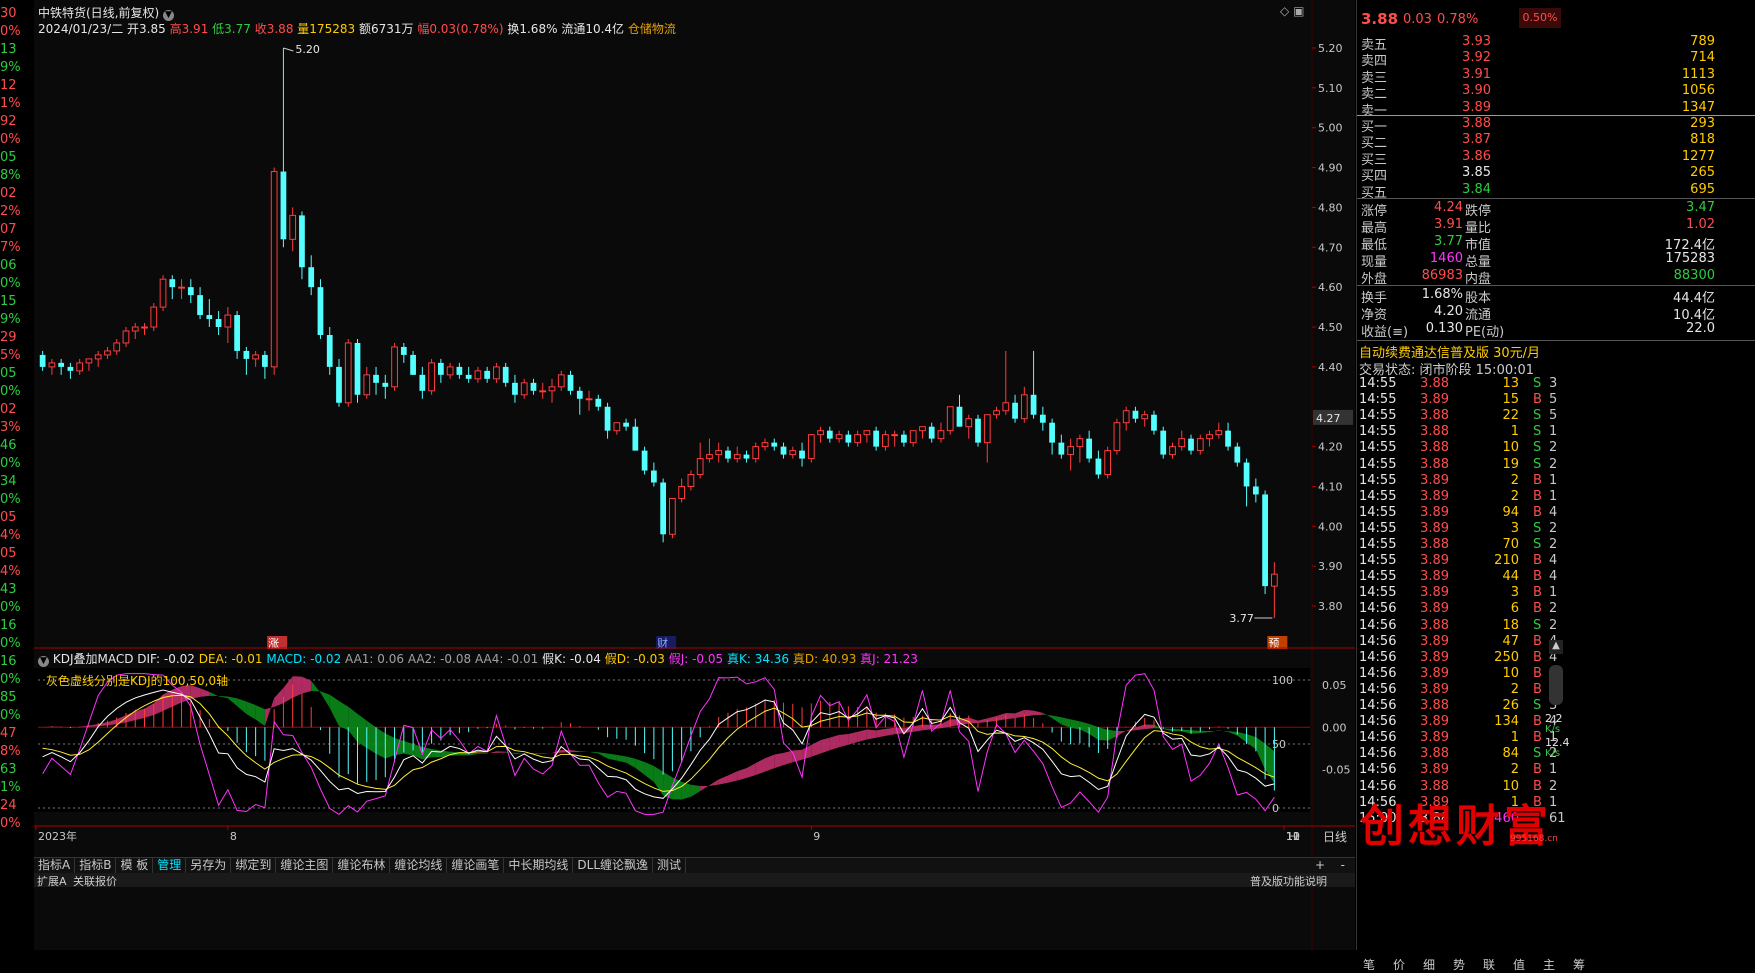  What do you see at coordinates (10, 247) in the screenshot?
I see `left-strip-value: 7%` at bounding box center [10, 247].